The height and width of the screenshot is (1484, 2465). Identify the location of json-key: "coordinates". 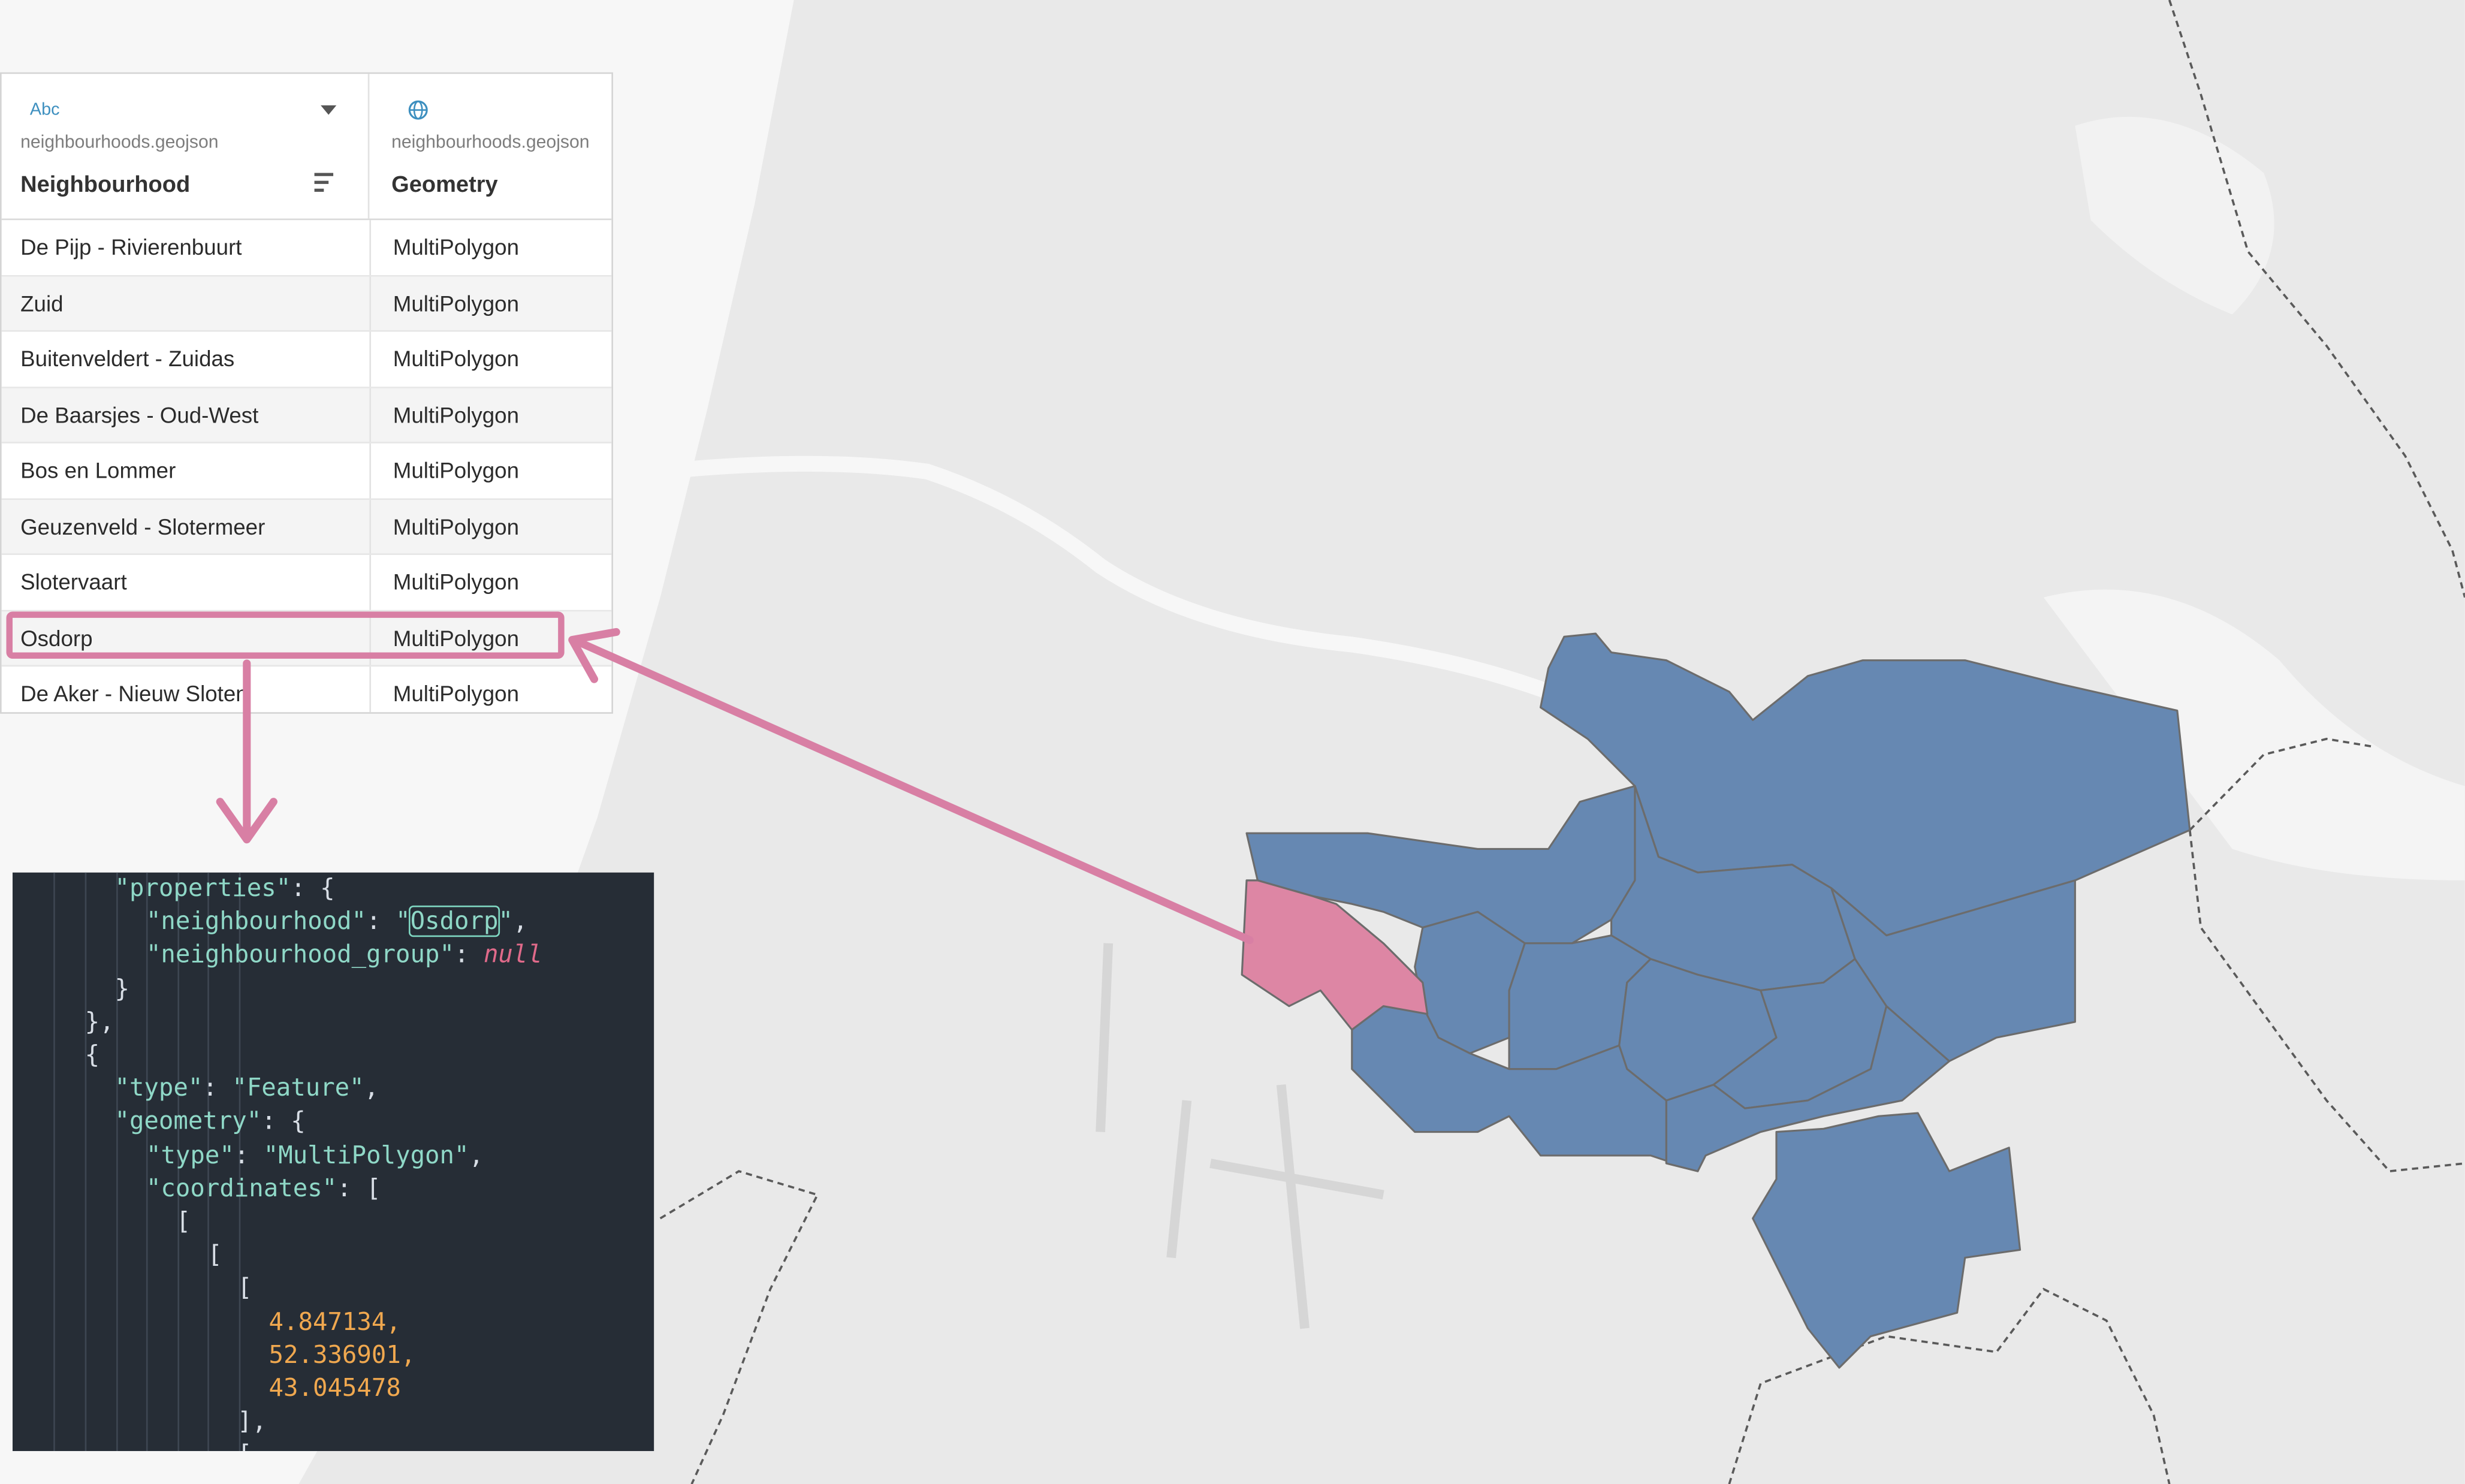
(242, 1189).